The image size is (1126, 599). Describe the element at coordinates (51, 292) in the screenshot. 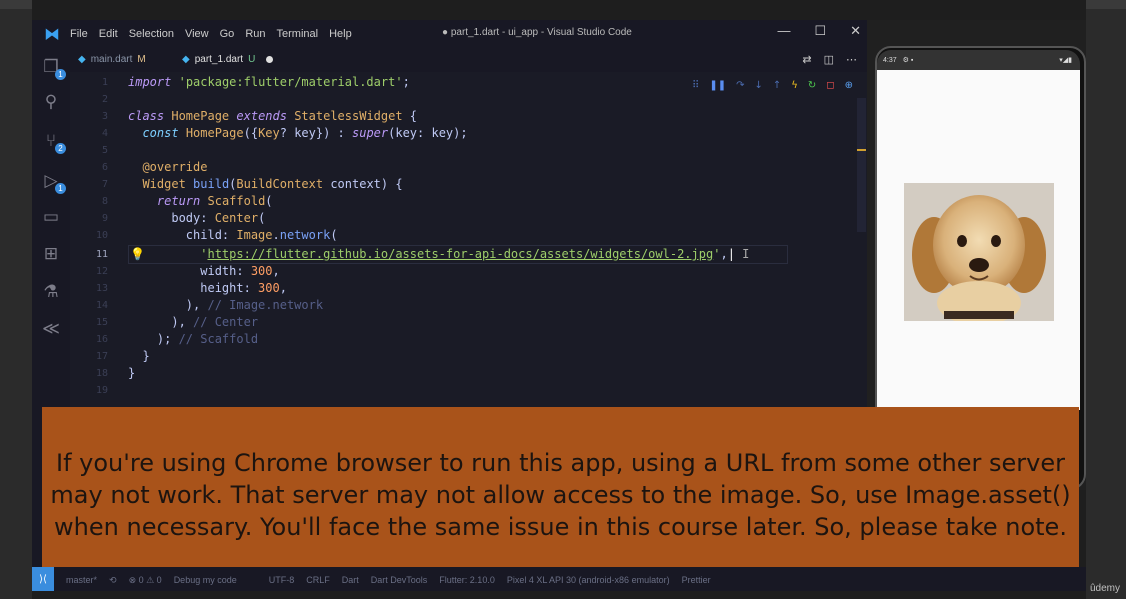

I see `testing-icon: ⚗` at that location.